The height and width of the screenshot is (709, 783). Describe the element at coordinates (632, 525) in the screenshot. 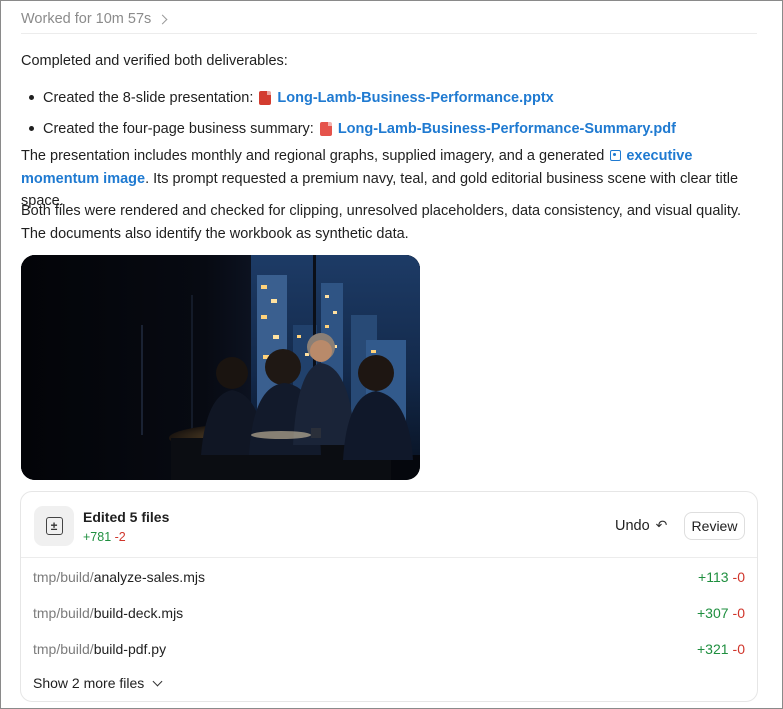

I see `undo-label: Undo` at that location.